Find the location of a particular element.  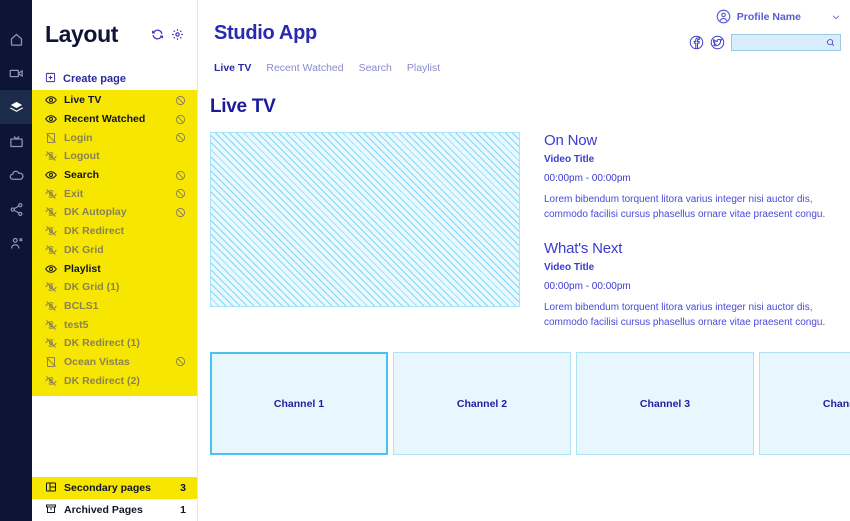

page-list-item: DK Grid is located at coordinates (114, 250).